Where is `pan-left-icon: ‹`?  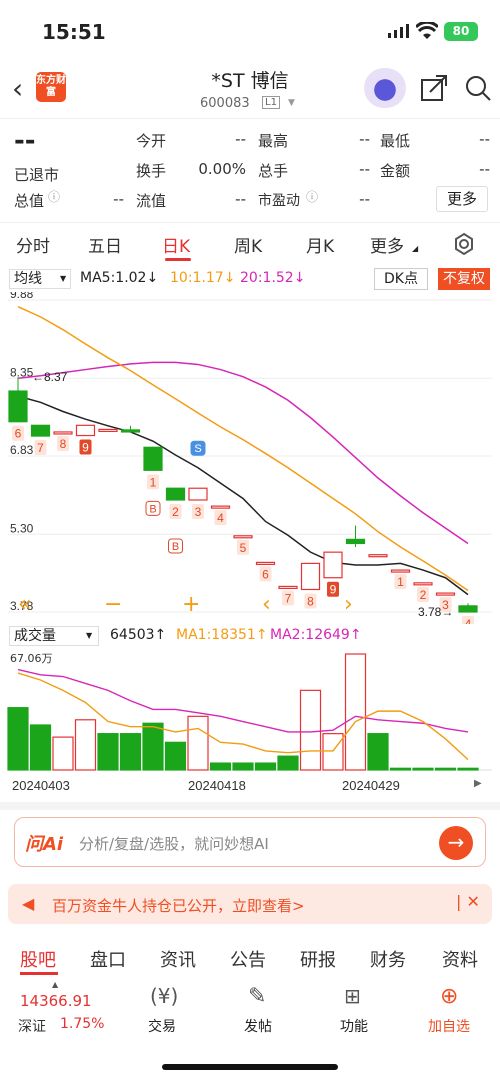 pan-left-icon: ‹ is located at coordinates (266, 604).